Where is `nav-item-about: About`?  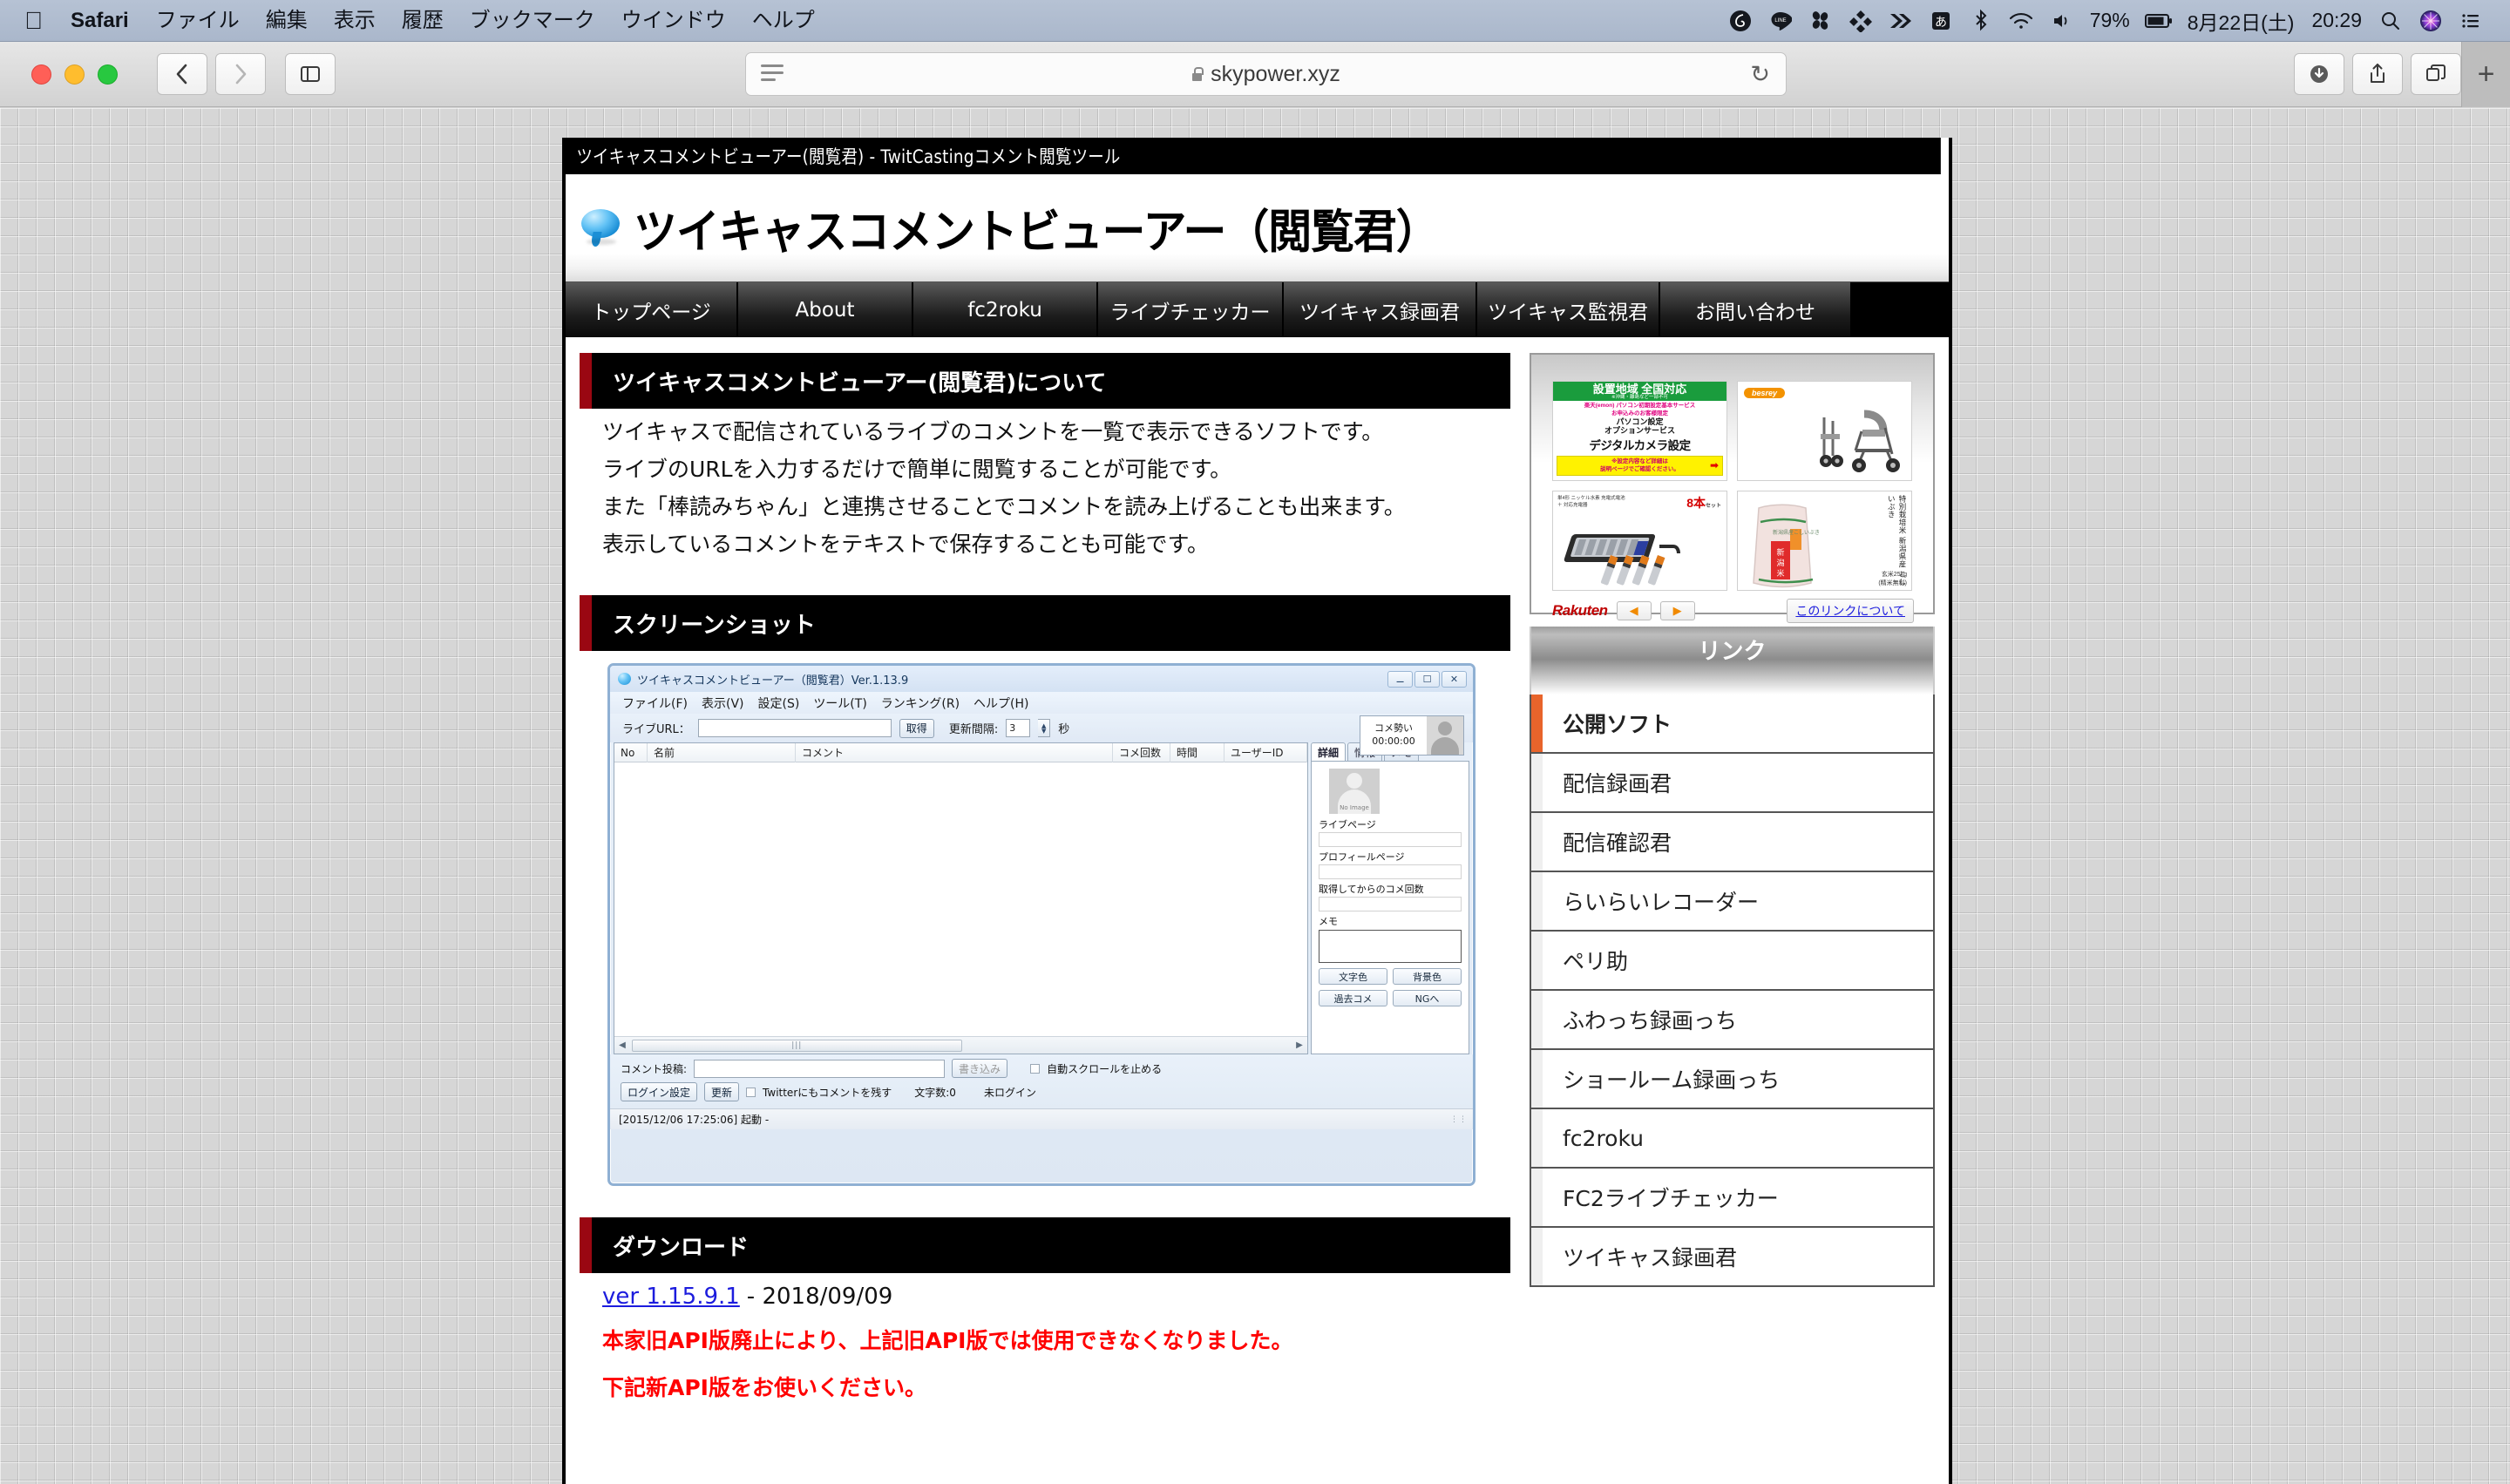
nav-item-about: About is located at coordinates (826, 309).